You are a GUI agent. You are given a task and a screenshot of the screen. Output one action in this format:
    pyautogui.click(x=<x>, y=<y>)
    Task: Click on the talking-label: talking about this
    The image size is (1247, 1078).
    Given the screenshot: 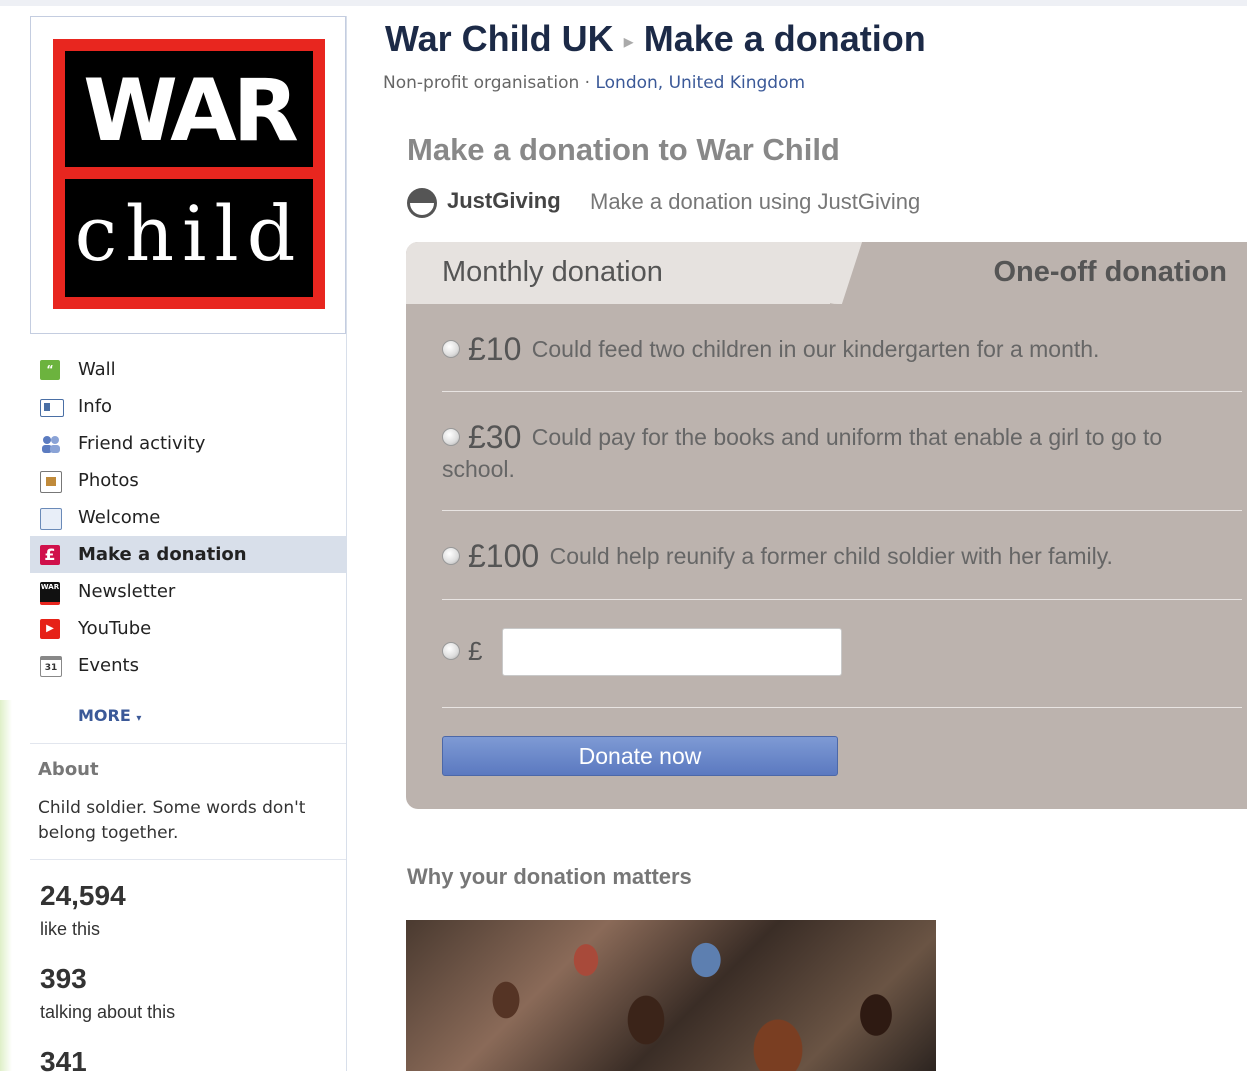 What is the action you would take?
    pyautogui.click(x=108, y=1012)
    